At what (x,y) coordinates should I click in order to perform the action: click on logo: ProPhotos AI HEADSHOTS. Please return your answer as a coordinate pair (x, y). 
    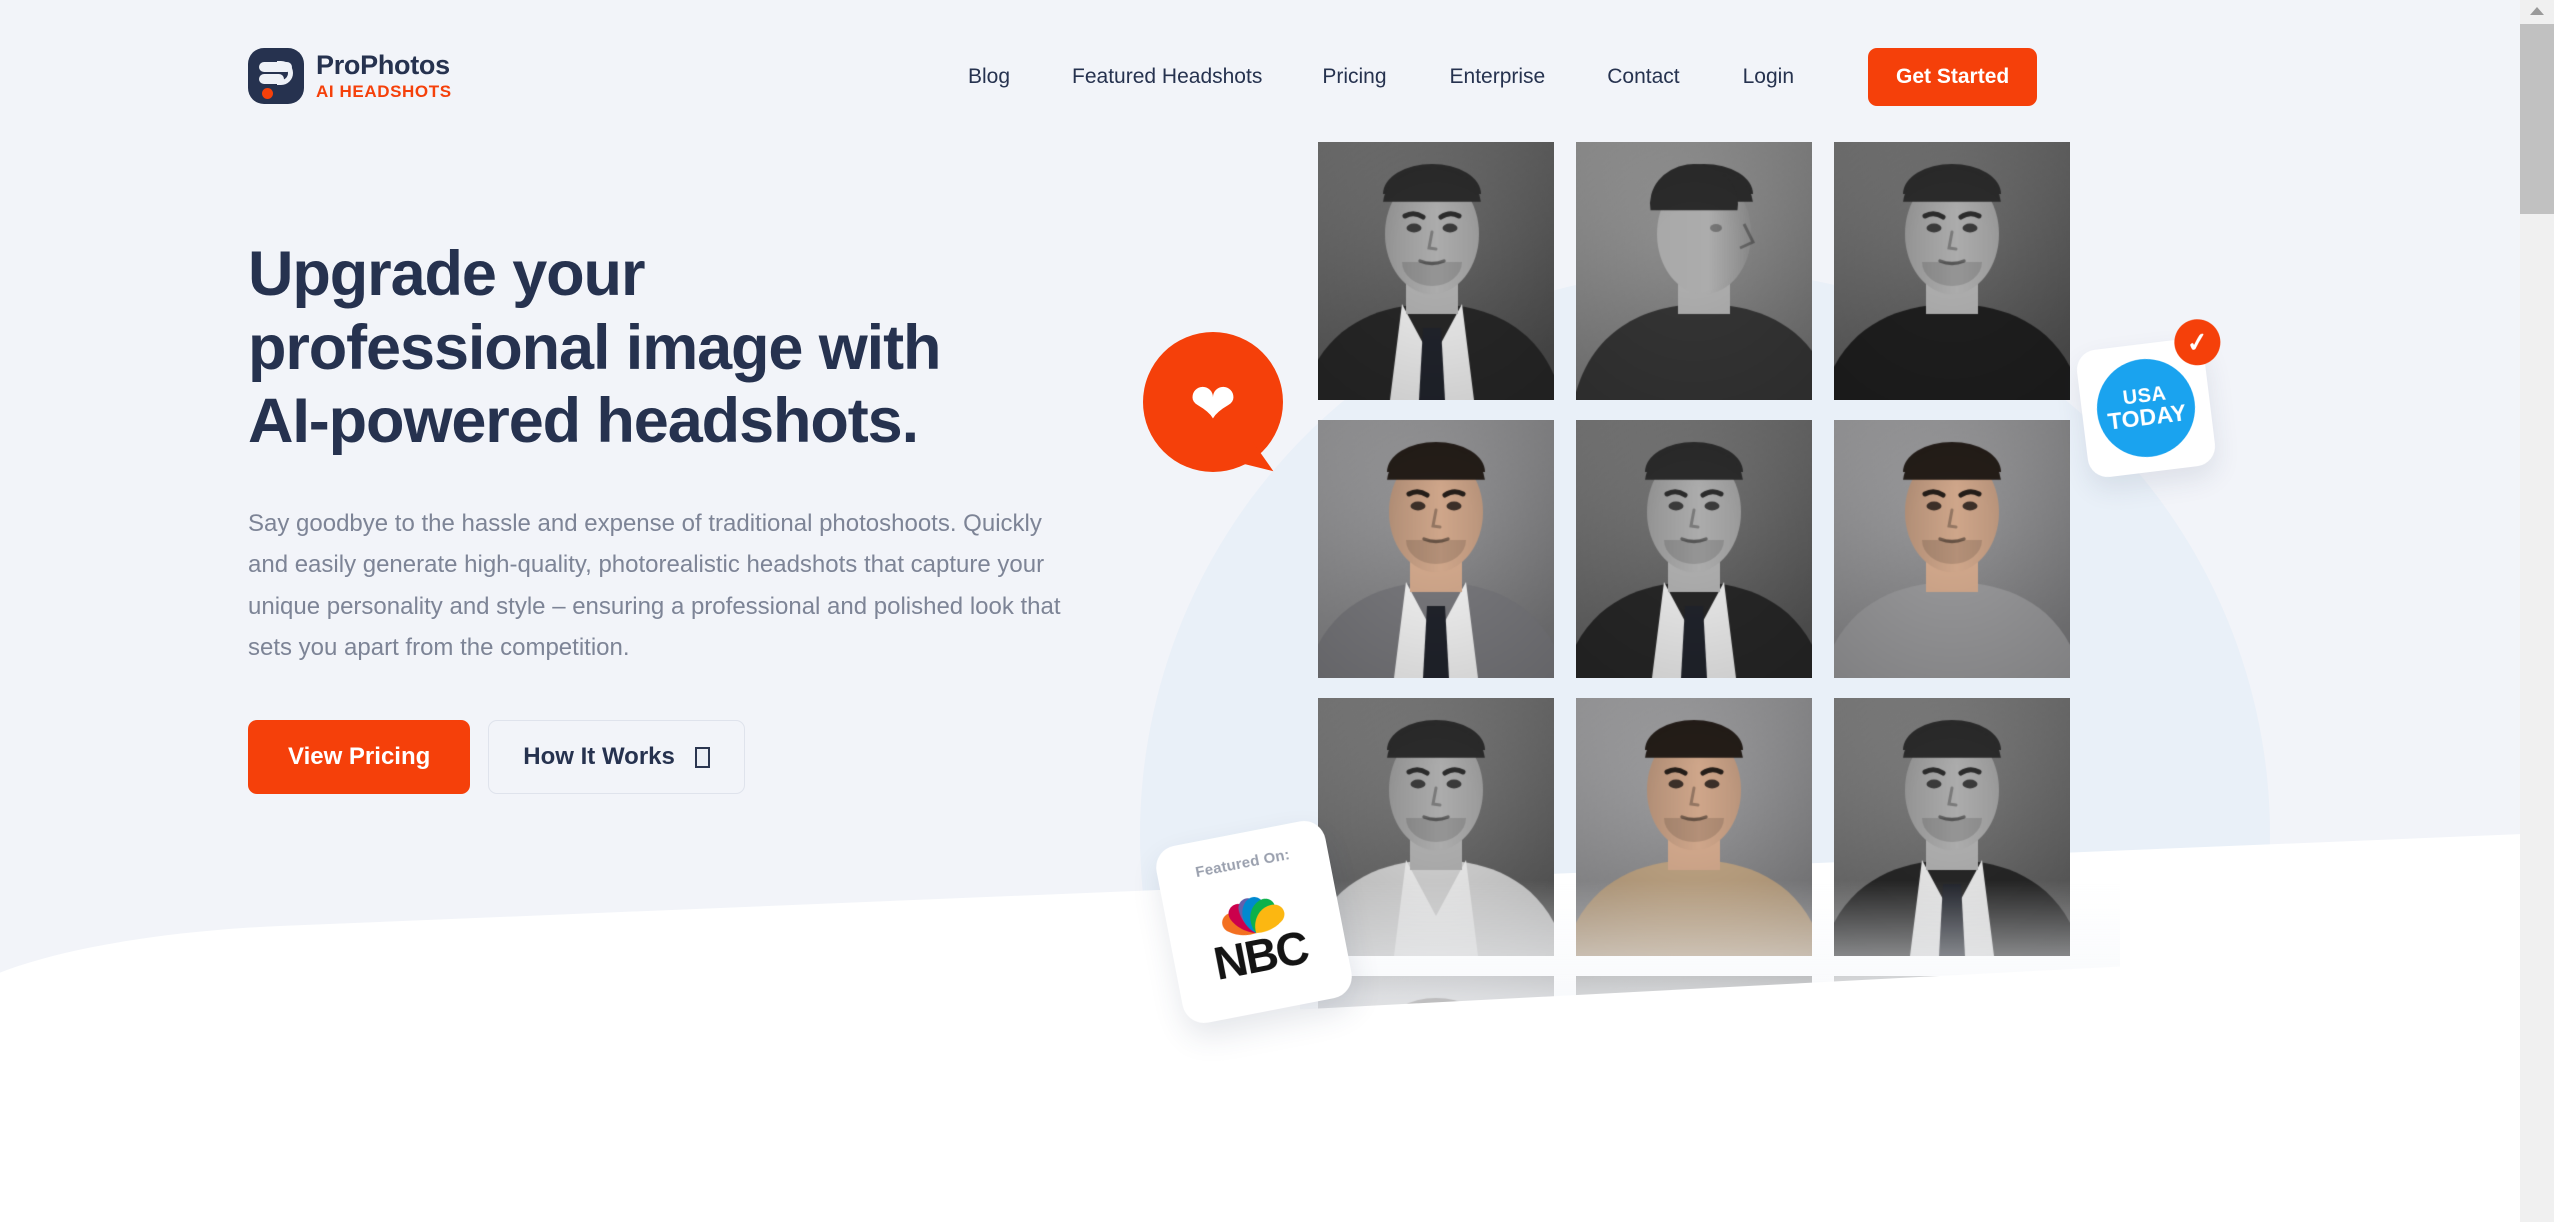
    Looking at the image, I should click on (350, 76).